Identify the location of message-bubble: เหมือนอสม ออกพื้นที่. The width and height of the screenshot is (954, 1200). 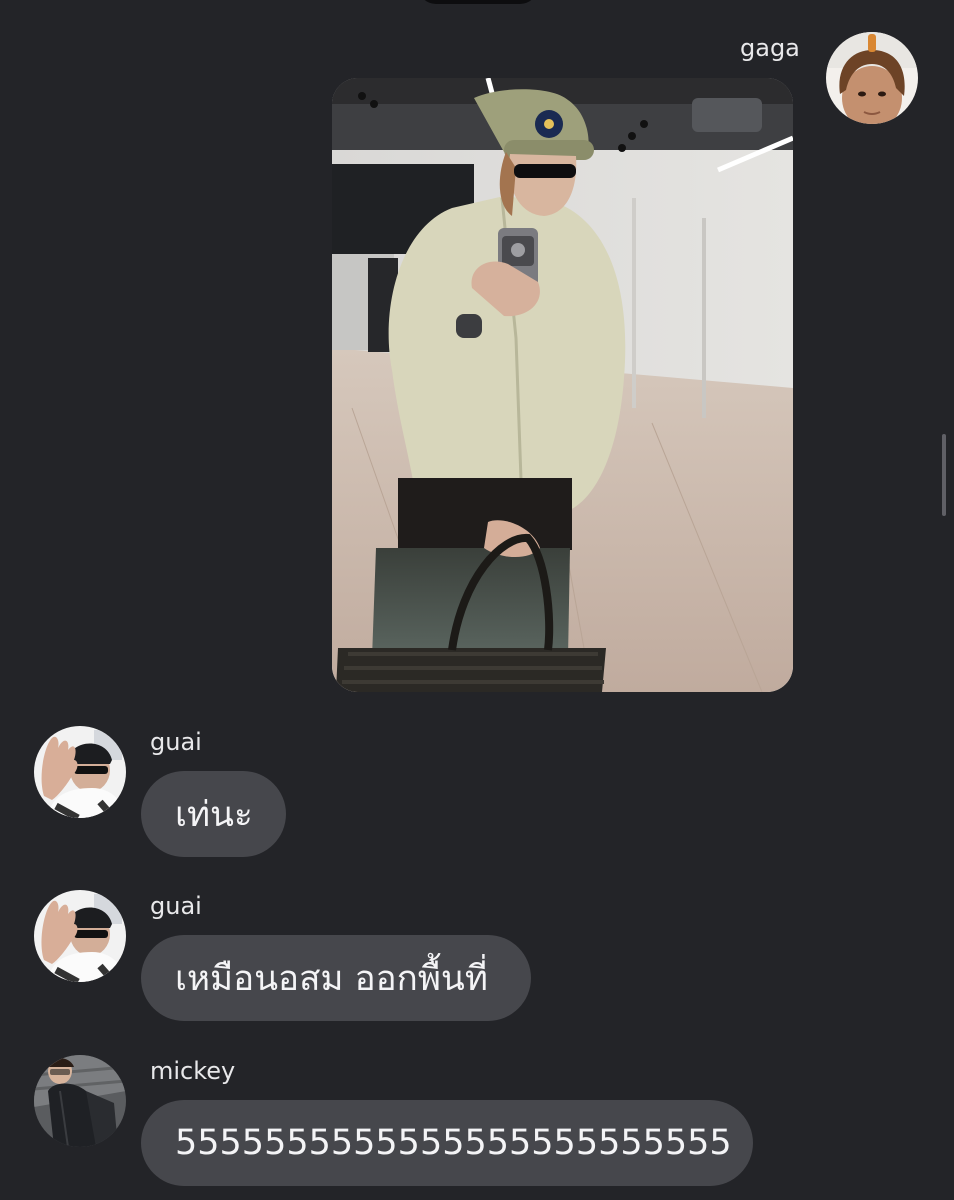
(336, 978).